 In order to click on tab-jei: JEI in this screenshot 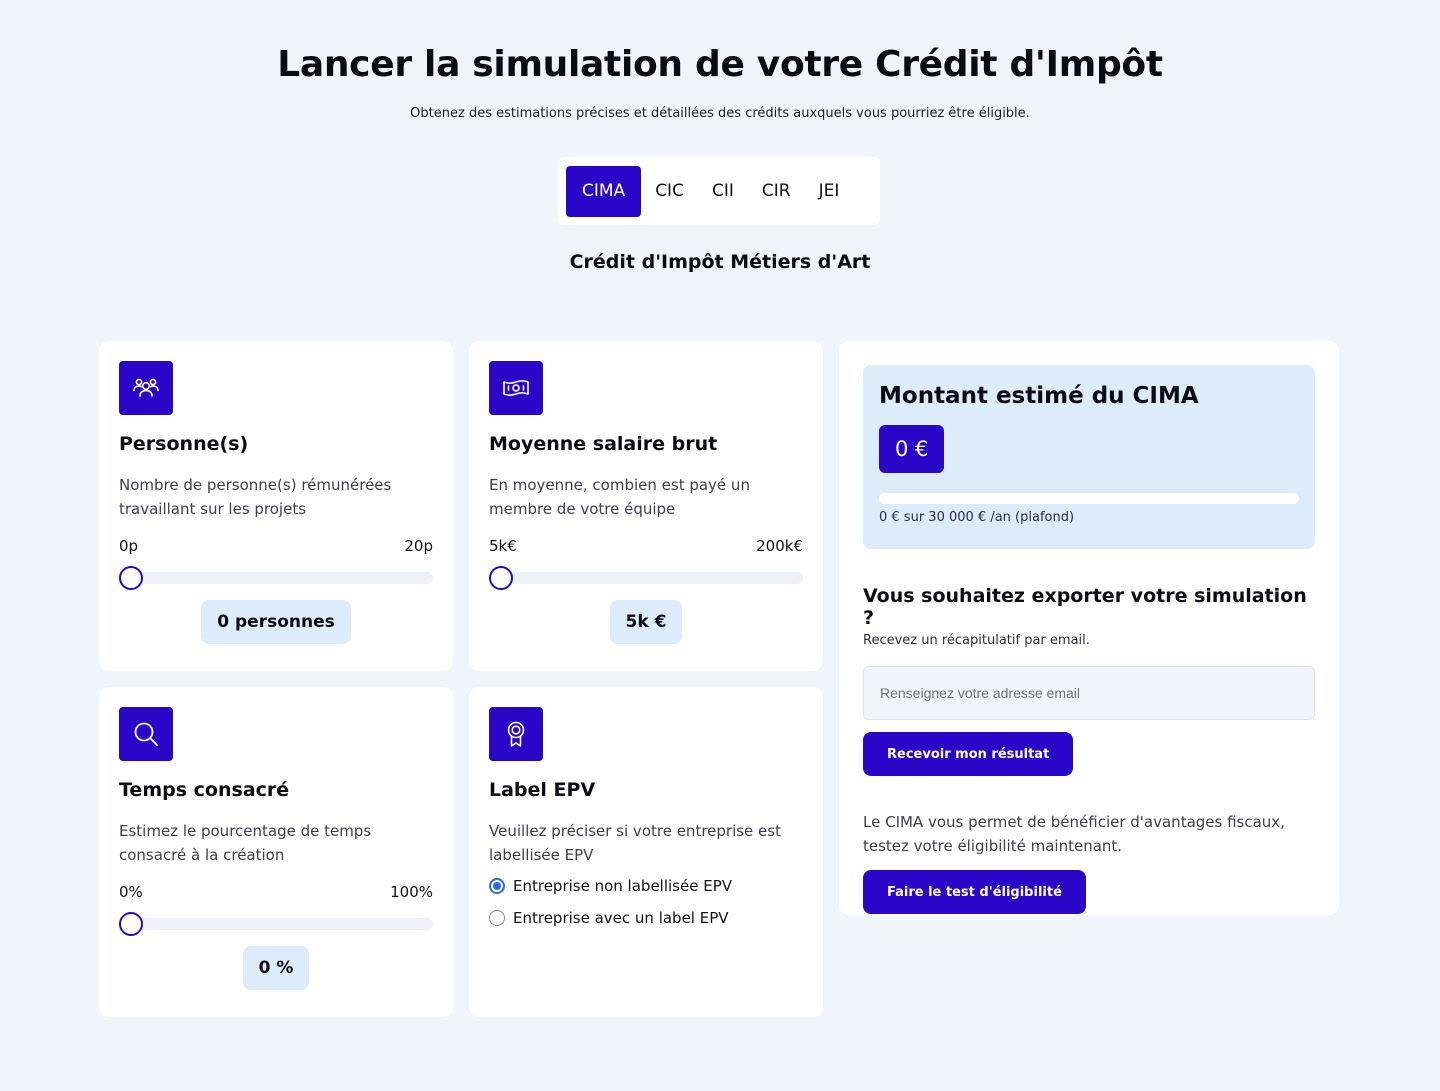, I will do `click(829, 191)`.